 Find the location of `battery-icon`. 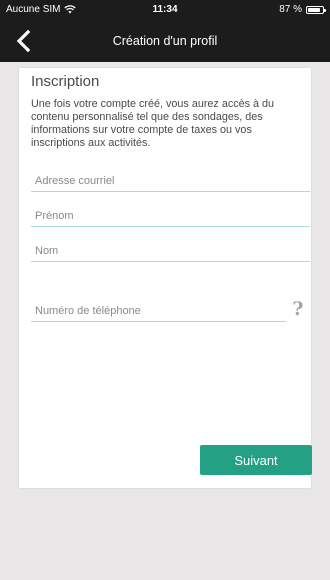

battery-icon is located at coordinates (316, 9).